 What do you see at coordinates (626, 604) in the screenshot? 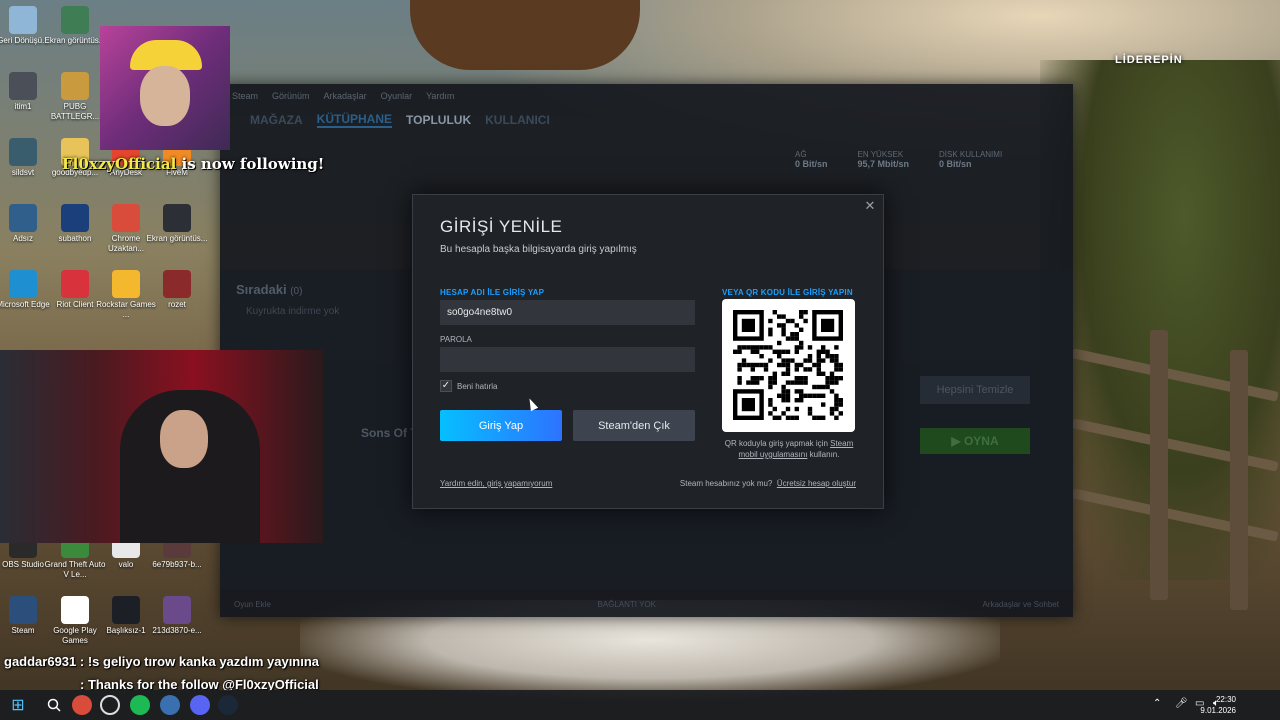
I see `connection-status: BAĞLANTI YOK` at bounding box center [626, 604].